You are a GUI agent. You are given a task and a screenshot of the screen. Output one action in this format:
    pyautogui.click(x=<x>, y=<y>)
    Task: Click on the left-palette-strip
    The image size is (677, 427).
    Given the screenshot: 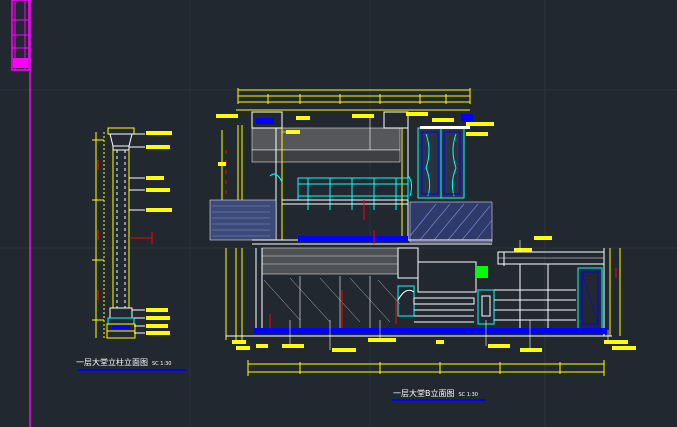 What is the action you would take?
    pyautogui.click(x=21, y=213)
    